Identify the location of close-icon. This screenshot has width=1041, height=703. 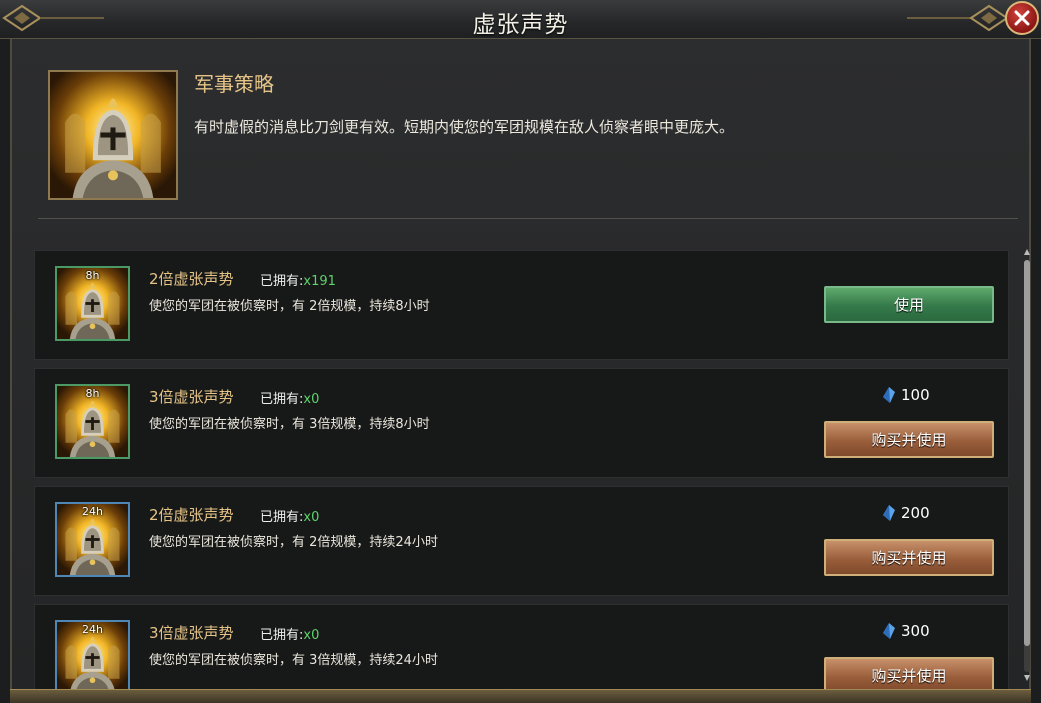
(1022, 18).